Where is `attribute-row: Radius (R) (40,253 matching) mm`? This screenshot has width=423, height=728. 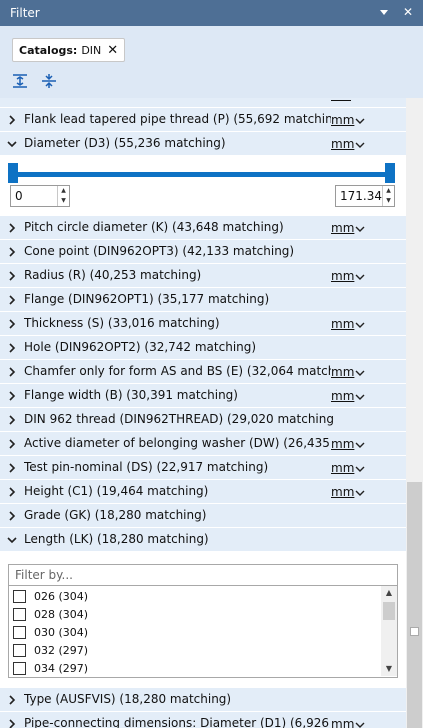 attribute-row: Radius (R) (40,253 matching) mm is located at coordinates (203, 276).